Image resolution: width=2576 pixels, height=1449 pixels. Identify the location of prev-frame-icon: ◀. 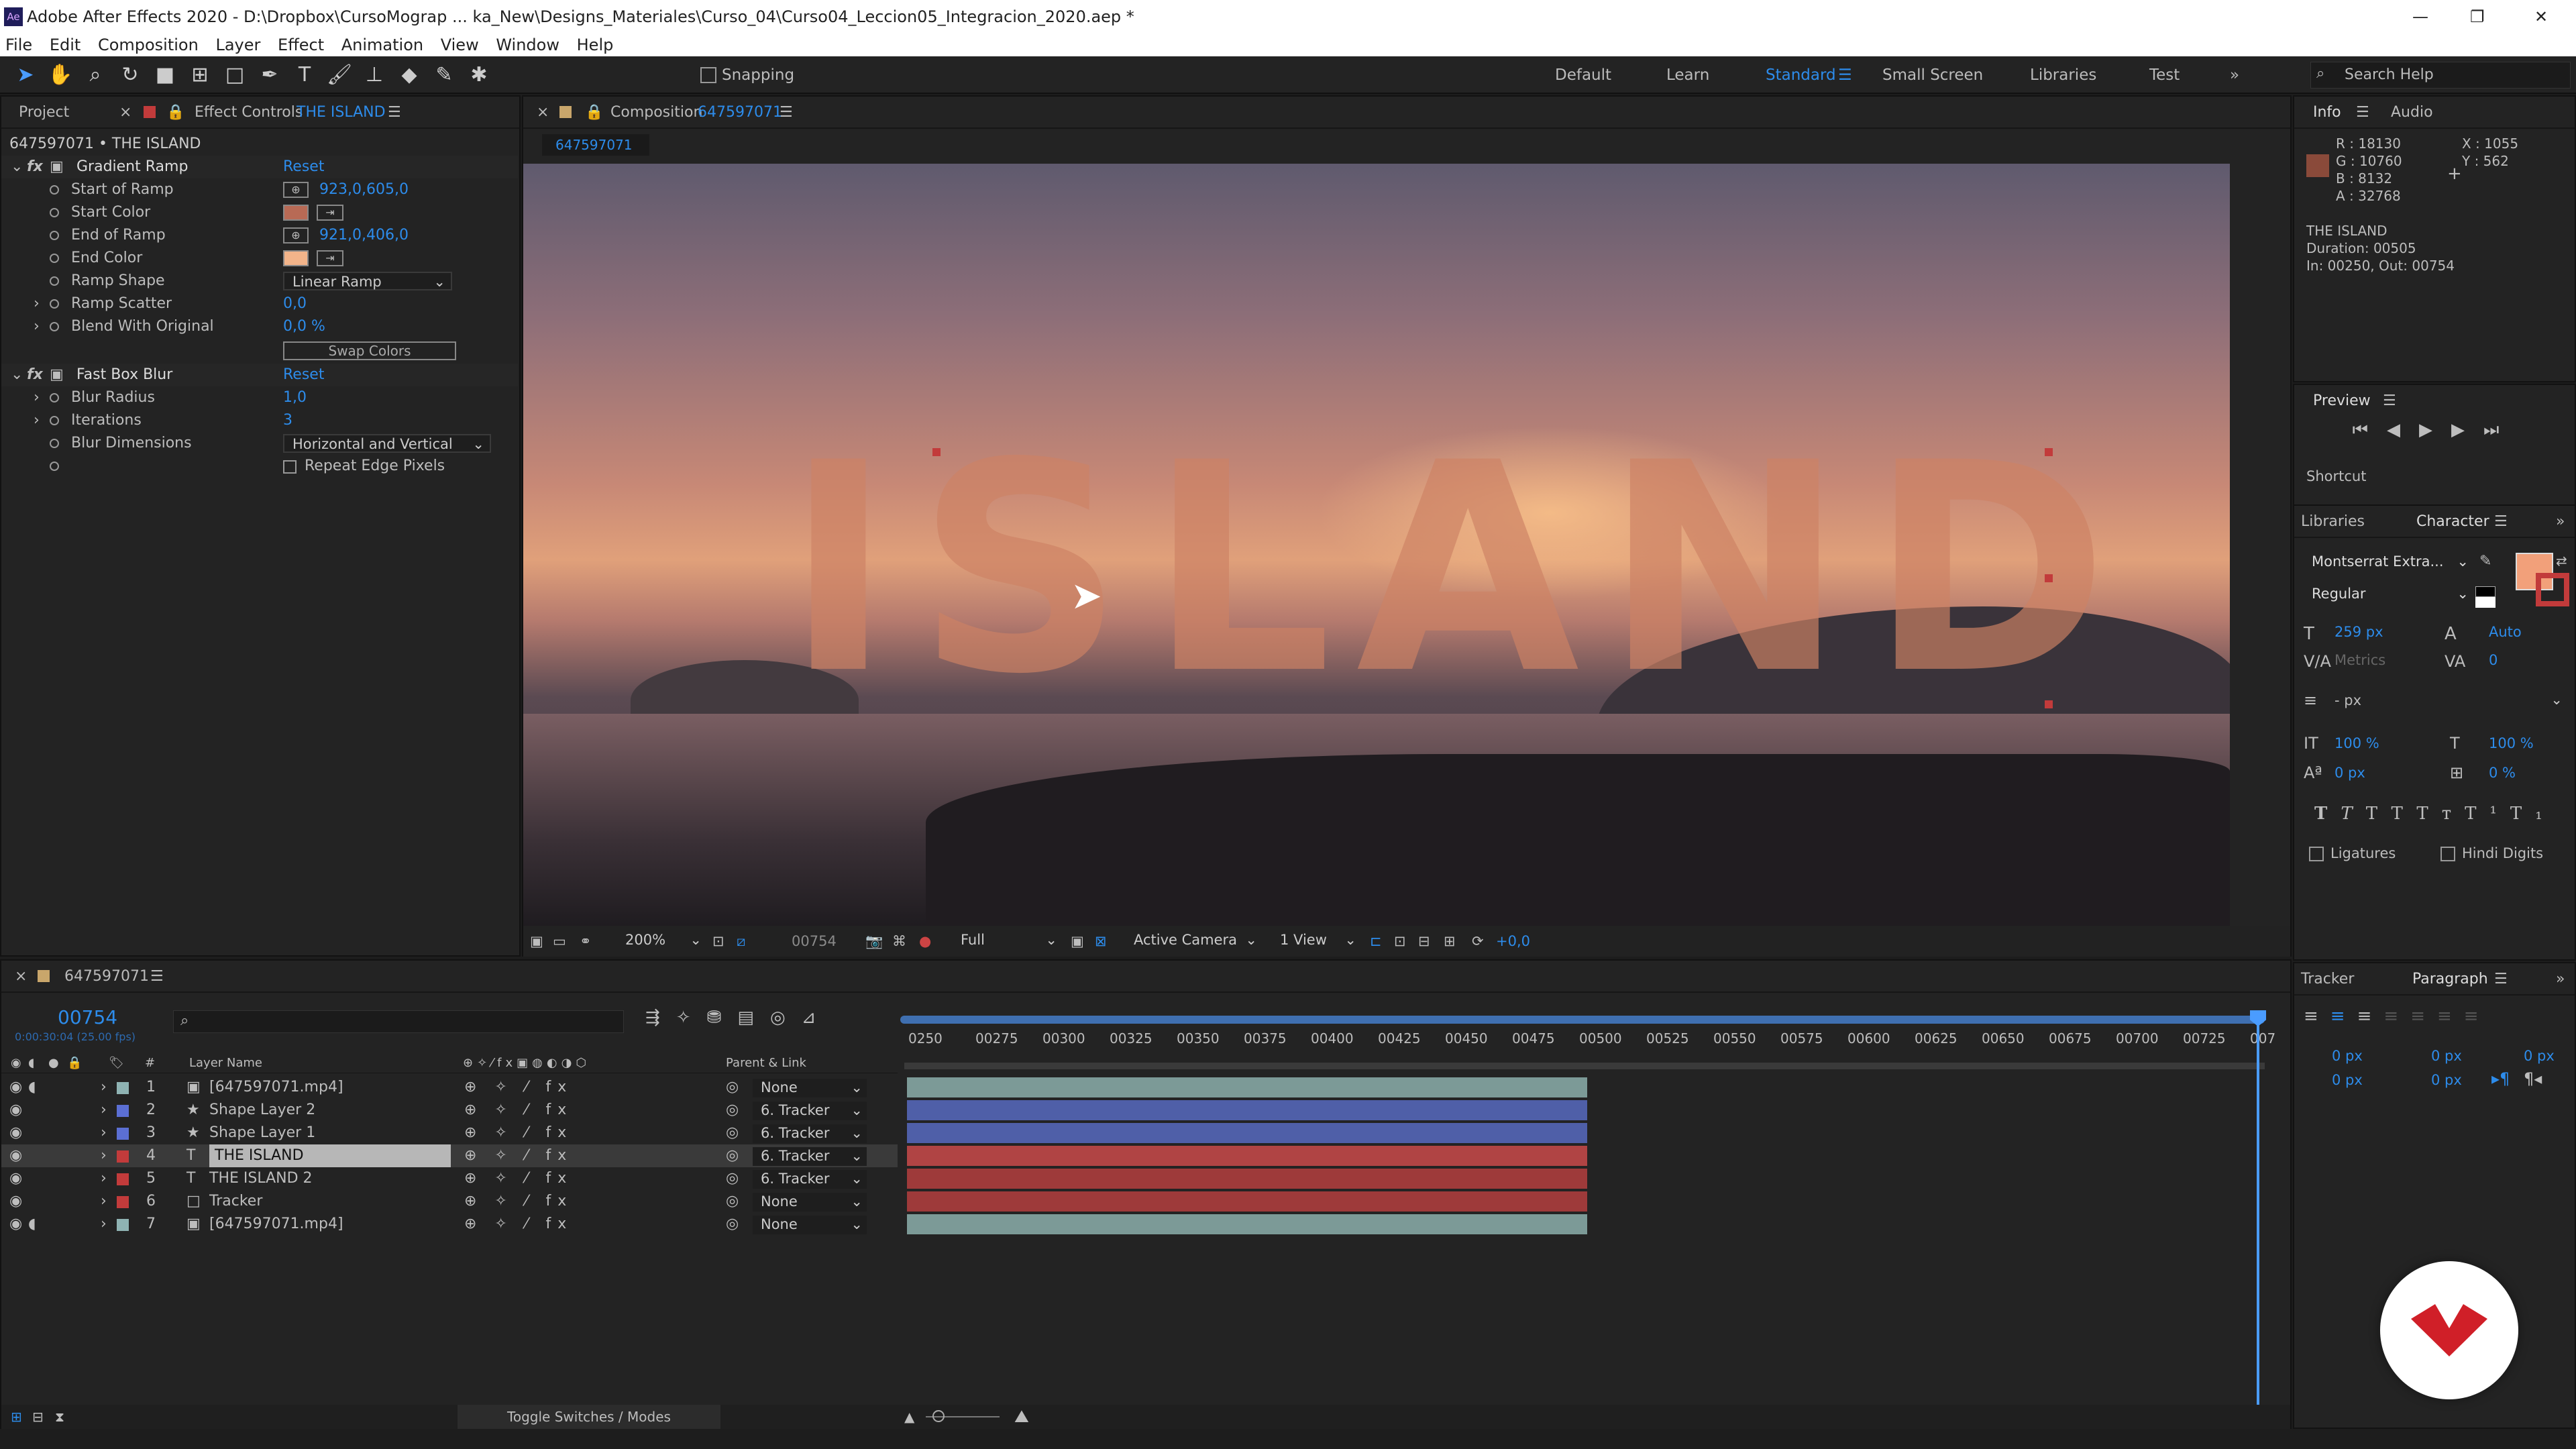
(2403, 430).